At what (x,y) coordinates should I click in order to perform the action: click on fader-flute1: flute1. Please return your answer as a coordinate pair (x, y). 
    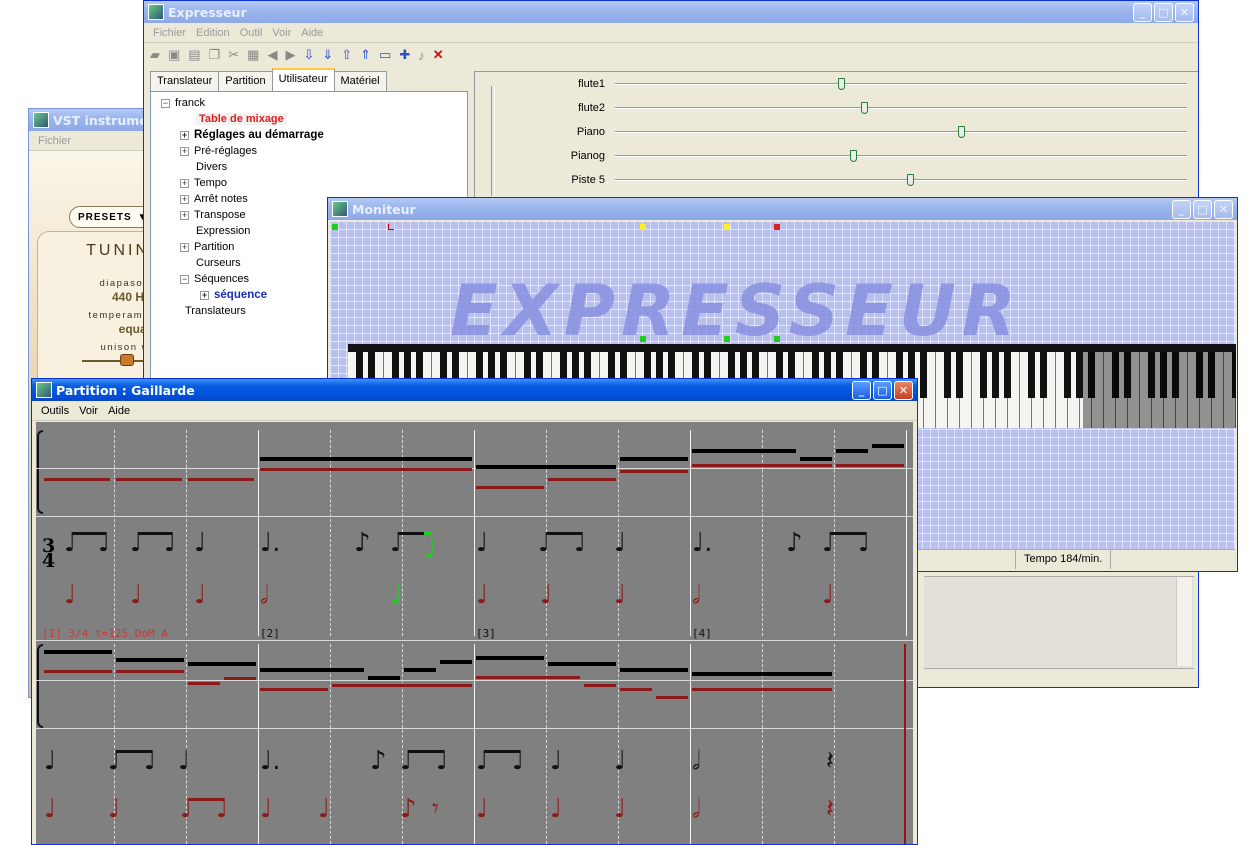
    Looking at the image, I should click on (861, 84).